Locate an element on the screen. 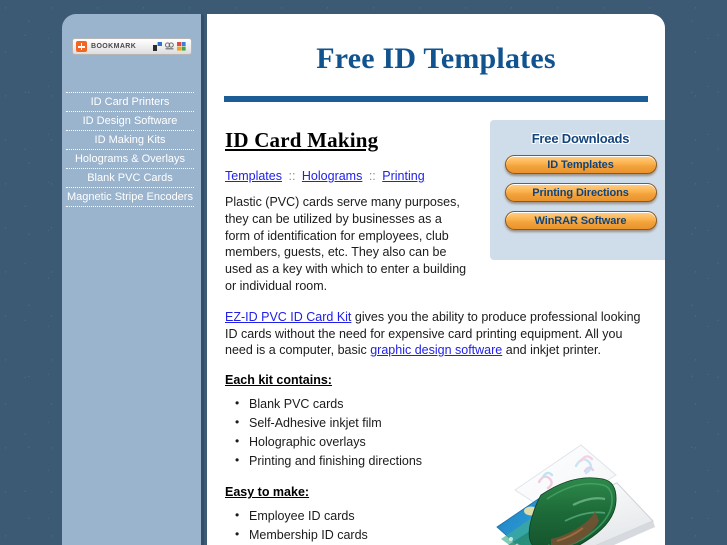 The image size is (727, 545). sidebar-item-id-design-software: ID Design Software is located at coordinates (130, 121).